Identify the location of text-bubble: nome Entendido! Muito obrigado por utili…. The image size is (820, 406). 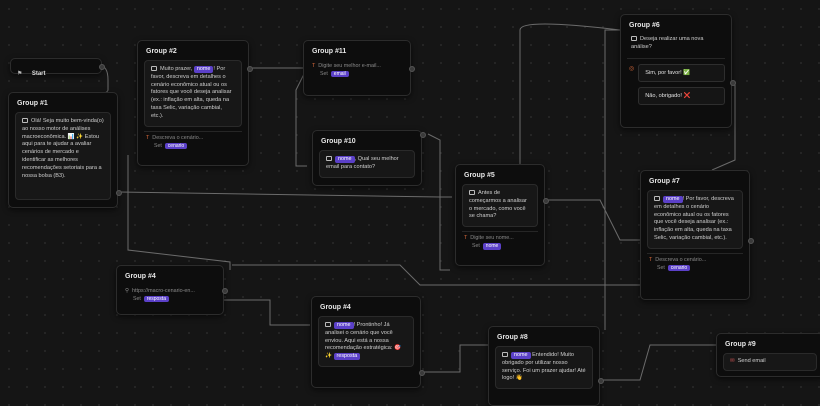
(544, 368).